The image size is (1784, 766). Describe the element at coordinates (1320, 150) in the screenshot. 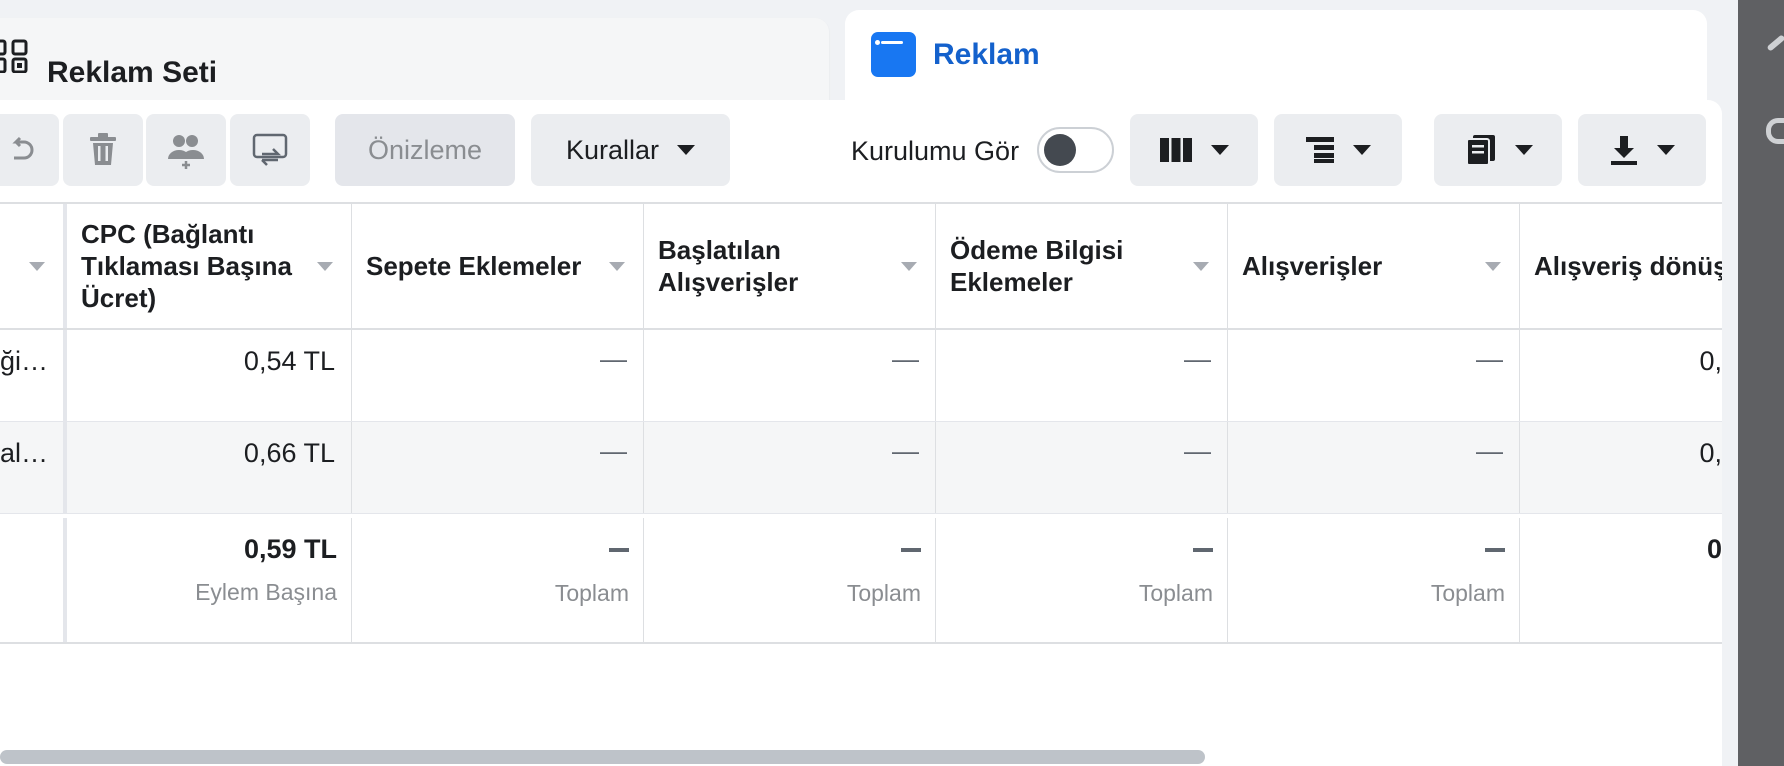

I see `breakdown-icon` at that location.